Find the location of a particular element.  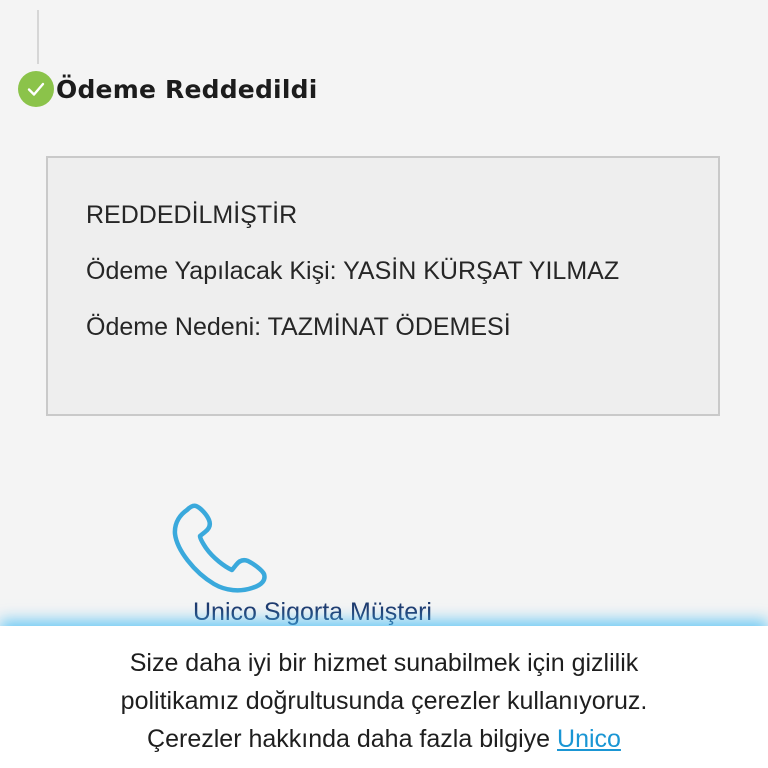

reason-label: Ödeme Nedeni: is located at coordinates (174, 327).